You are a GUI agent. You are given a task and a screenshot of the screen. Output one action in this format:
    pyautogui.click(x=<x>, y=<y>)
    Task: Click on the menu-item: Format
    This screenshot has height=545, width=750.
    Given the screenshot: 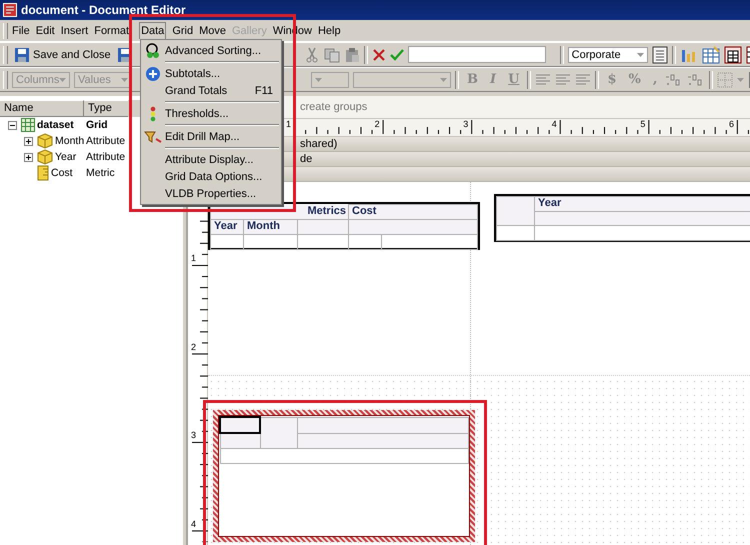 What is the action you would take?
    pyautogui.click(x=112, y=31)
    